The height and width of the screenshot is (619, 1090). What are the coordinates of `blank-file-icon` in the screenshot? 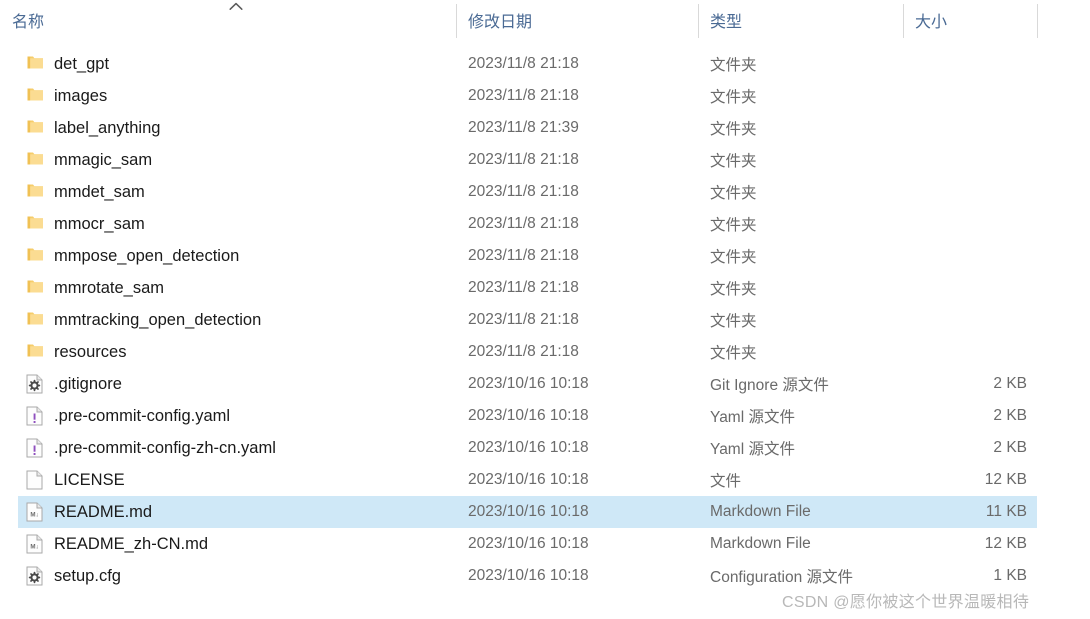 It's located at (35, 480).